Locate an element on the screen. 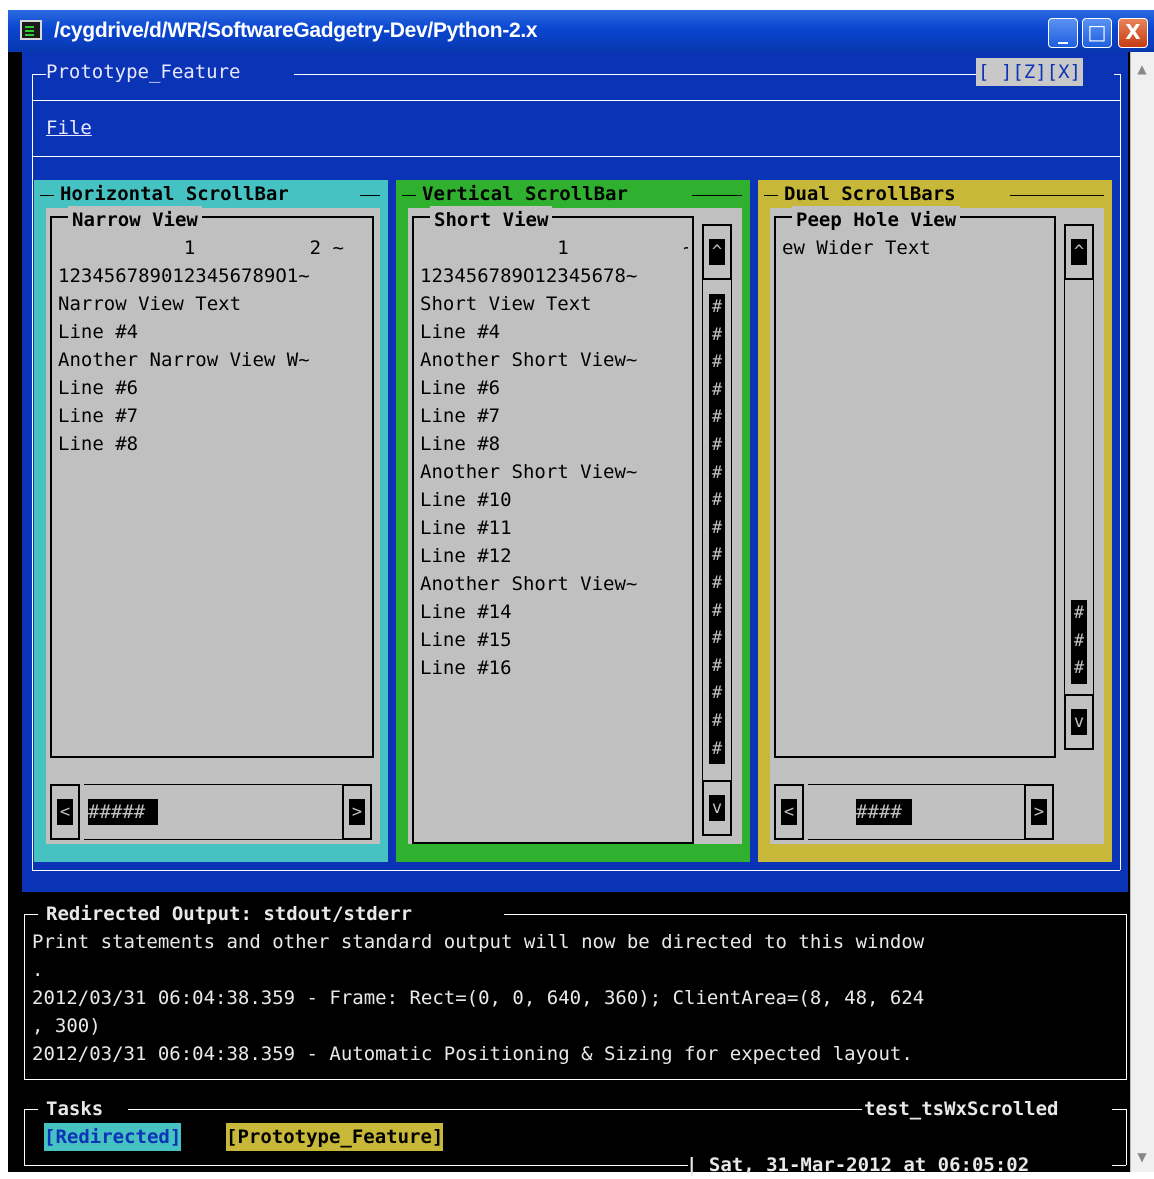 This screenshot has height=1179, width=1154. text-line: ew Wider Text is located at coordinates (856, 248).